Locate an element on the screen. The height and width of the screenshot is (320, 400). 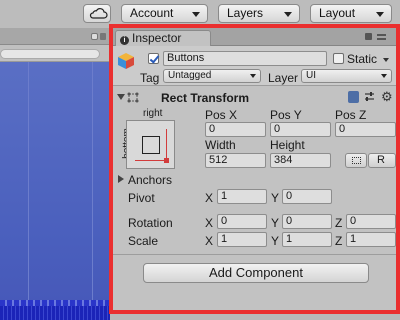
fold-arrow-icon is located at coordinates (121, 97).